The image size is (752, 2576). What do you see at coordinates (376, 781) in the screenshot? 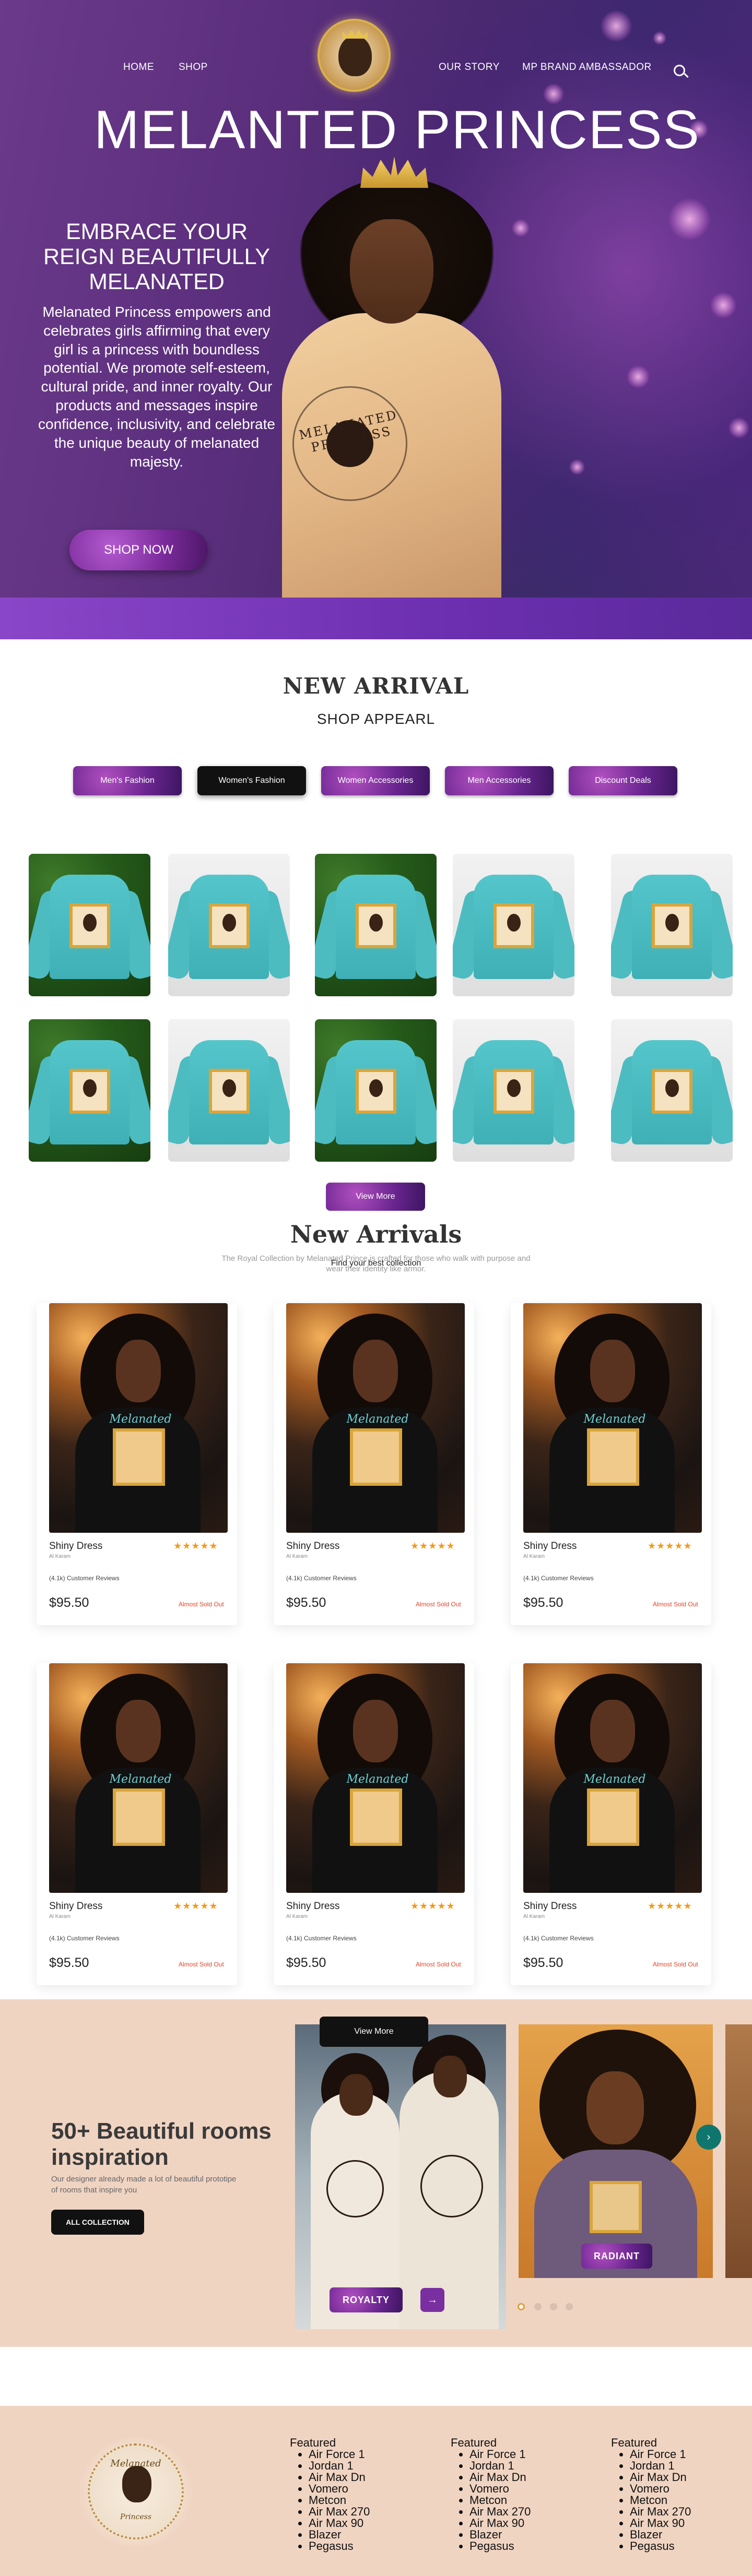
I see `category-tab-women-accessories: Women Accessories` at bounding box center [376, 781].